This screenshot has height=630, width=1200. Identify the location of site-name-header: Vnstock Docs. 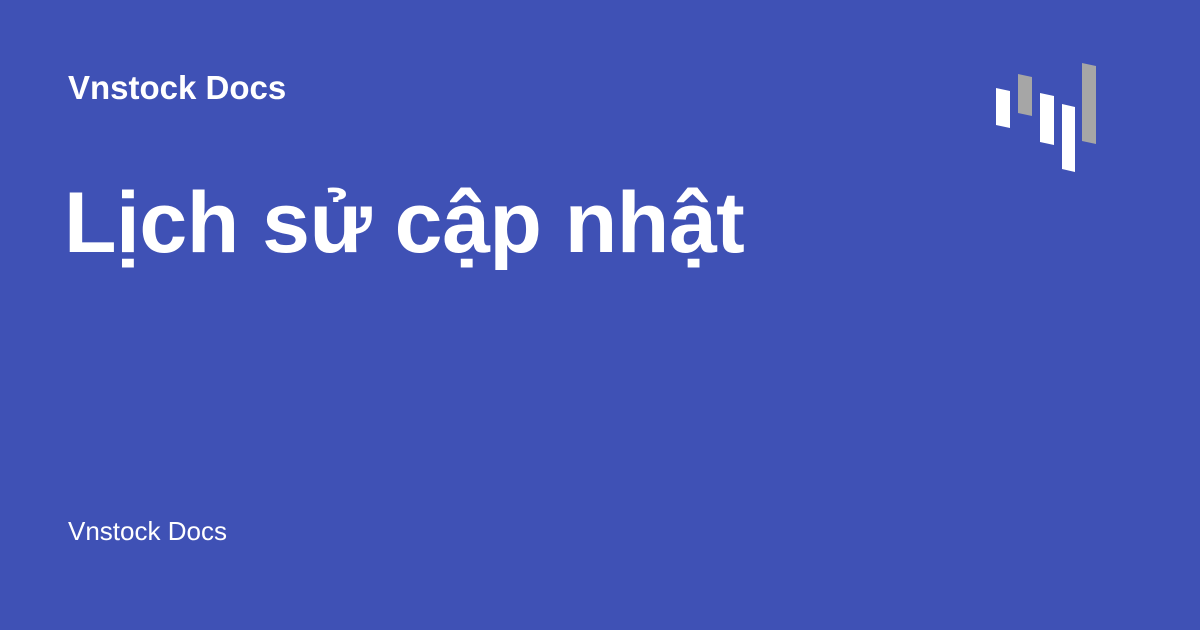
(177, 87).